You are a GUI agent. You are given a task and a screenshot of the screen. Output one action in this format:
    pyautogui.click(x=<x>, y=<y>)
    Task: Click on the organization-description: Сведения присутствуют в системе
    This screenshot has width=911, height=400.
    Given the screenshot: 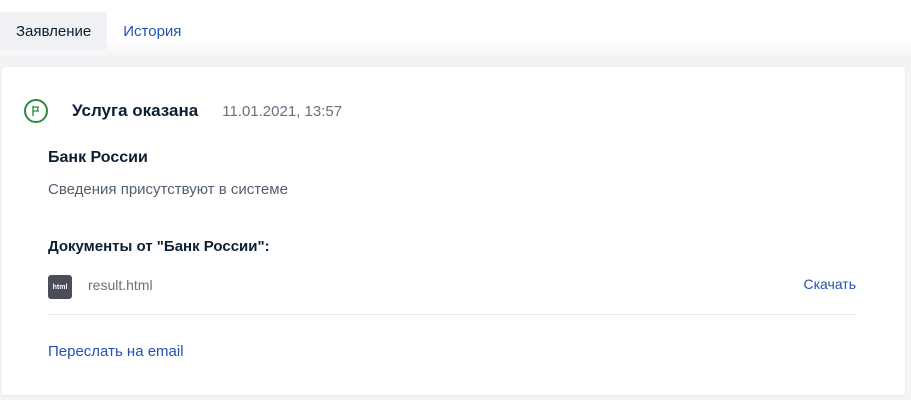 What is the action you would take?
    pyautogui.click(x=168, y=189)
    